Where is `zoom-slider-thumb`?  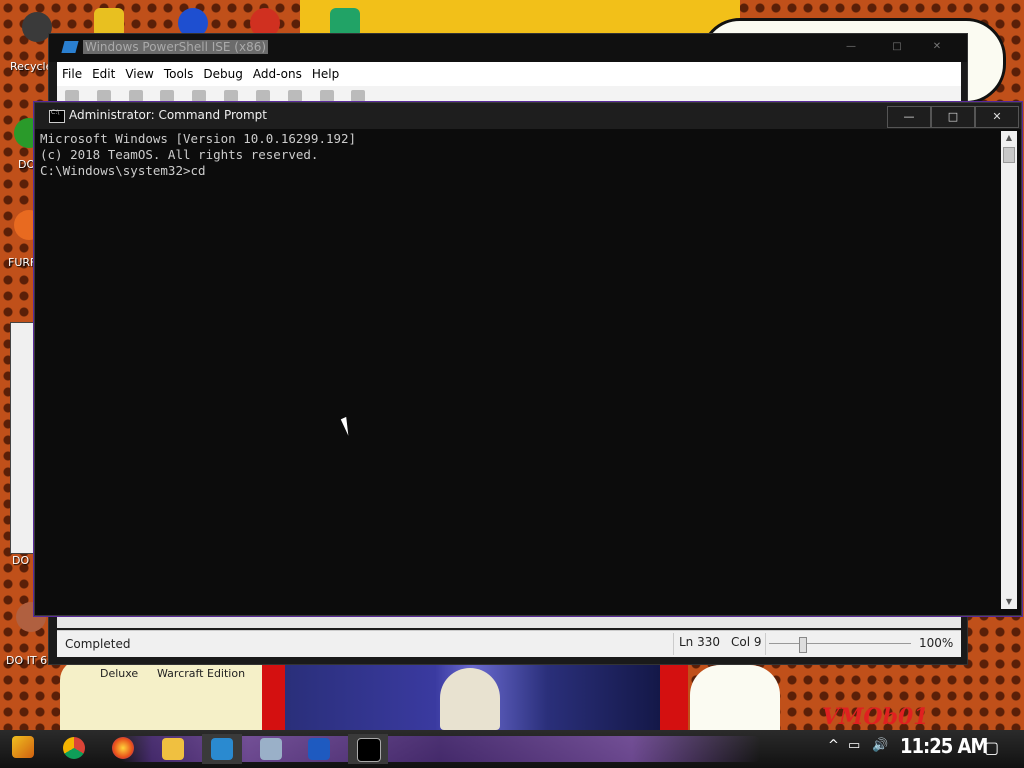
zoom-slider-thumb is located at coordinates (803, 645).